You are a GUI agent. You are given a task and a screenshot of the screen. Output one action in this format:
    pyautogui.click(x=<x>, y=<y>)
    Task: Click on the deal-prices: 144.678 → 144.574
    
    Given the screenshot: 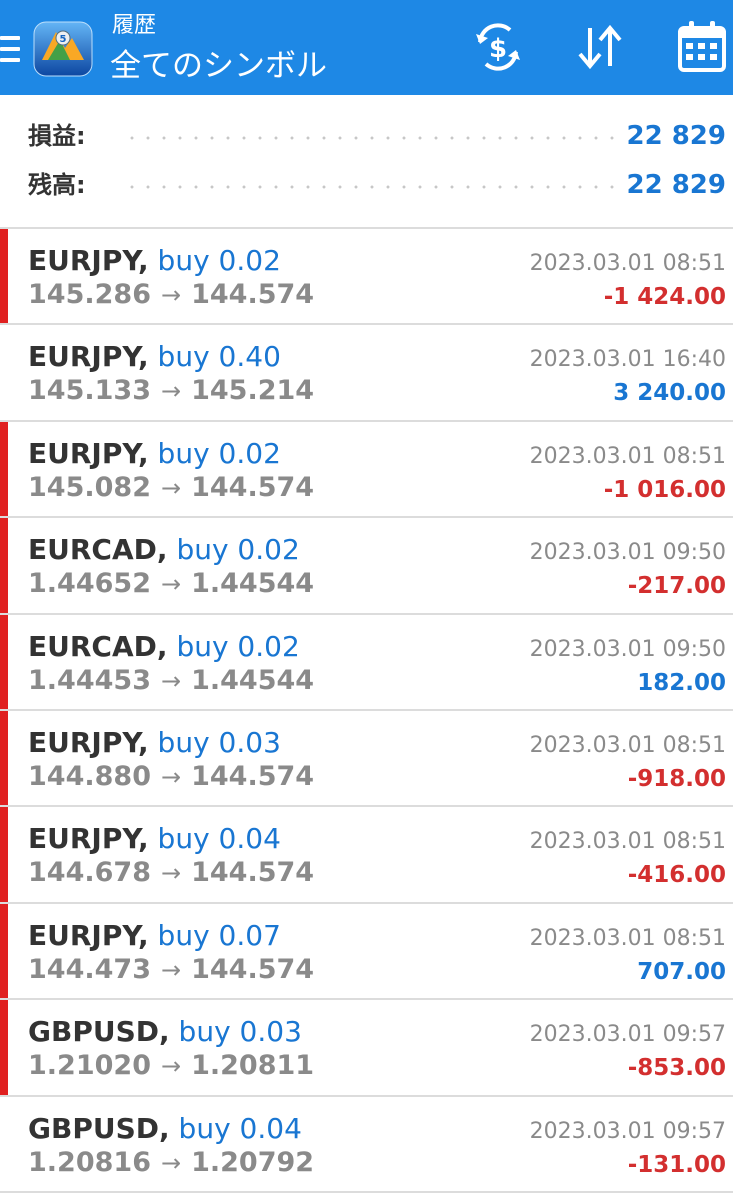 What is the action you would take?
    pyautogui.click(x=171, y=873)
    